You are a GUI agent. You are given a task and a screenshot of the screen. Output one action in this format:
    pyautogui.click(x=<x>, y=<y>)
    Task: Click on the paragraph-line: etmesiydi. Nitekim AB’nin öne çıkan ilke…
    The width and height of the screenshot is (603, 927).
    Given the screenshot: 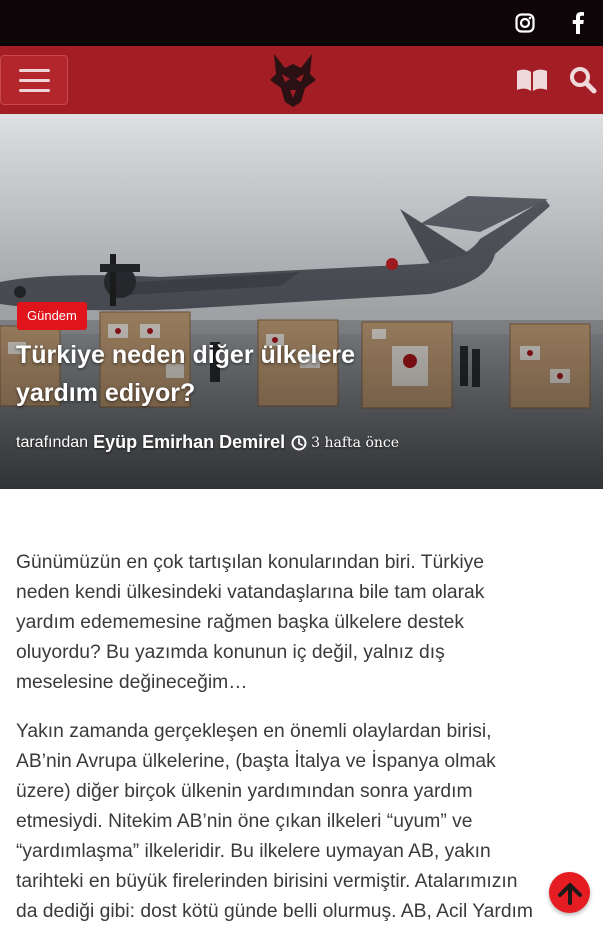 What is the action you would take?
    pyautogui.click(x=244, y=821)
    